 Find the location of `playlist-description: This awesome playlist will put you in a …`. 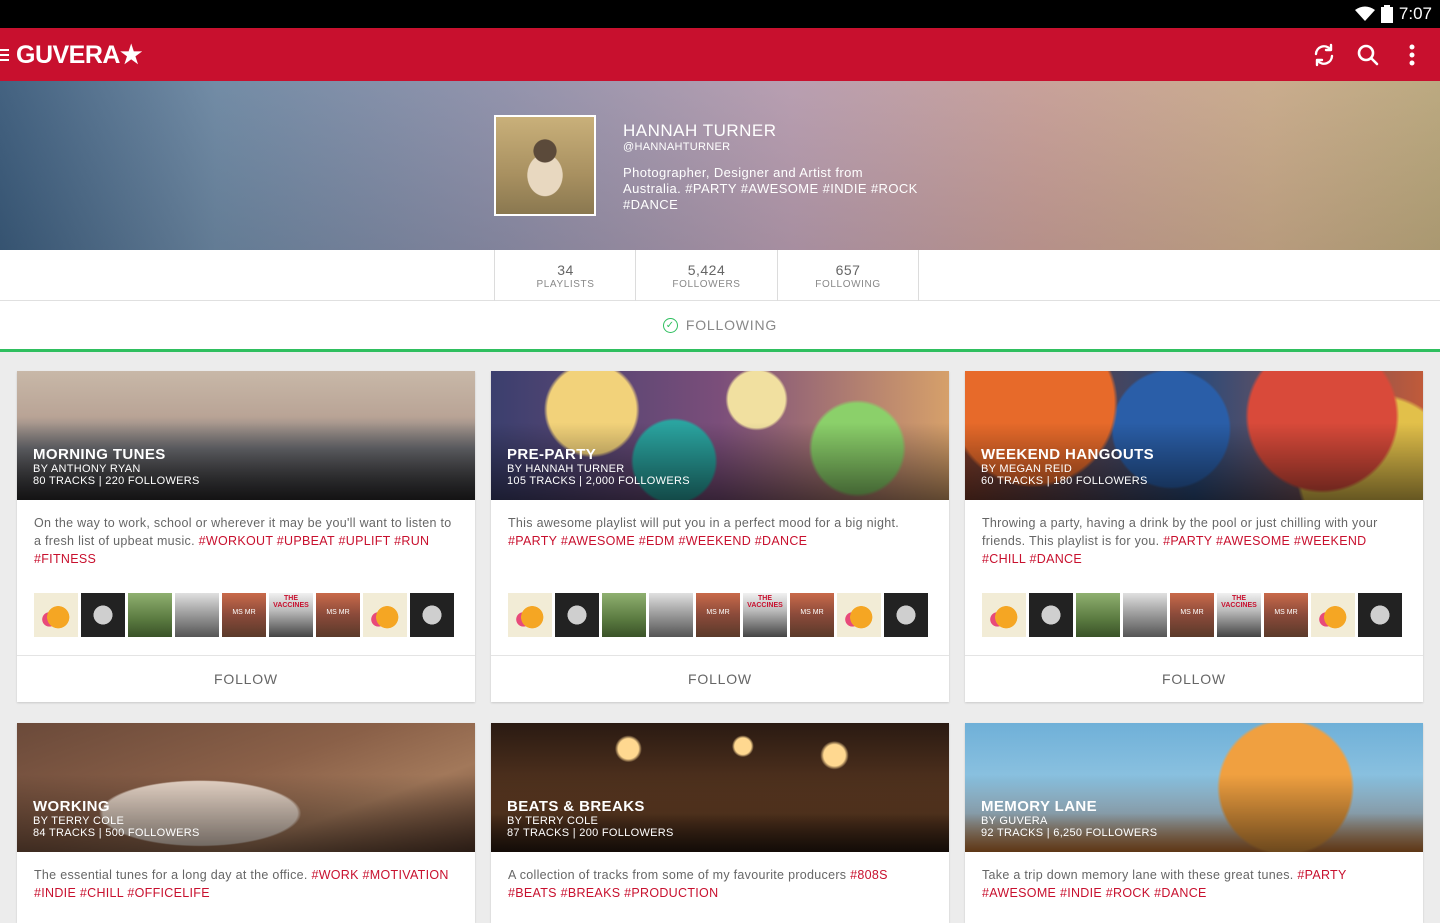

playlist-description: This awesome playlist will put you in a … is located at coordinates (720, 532).